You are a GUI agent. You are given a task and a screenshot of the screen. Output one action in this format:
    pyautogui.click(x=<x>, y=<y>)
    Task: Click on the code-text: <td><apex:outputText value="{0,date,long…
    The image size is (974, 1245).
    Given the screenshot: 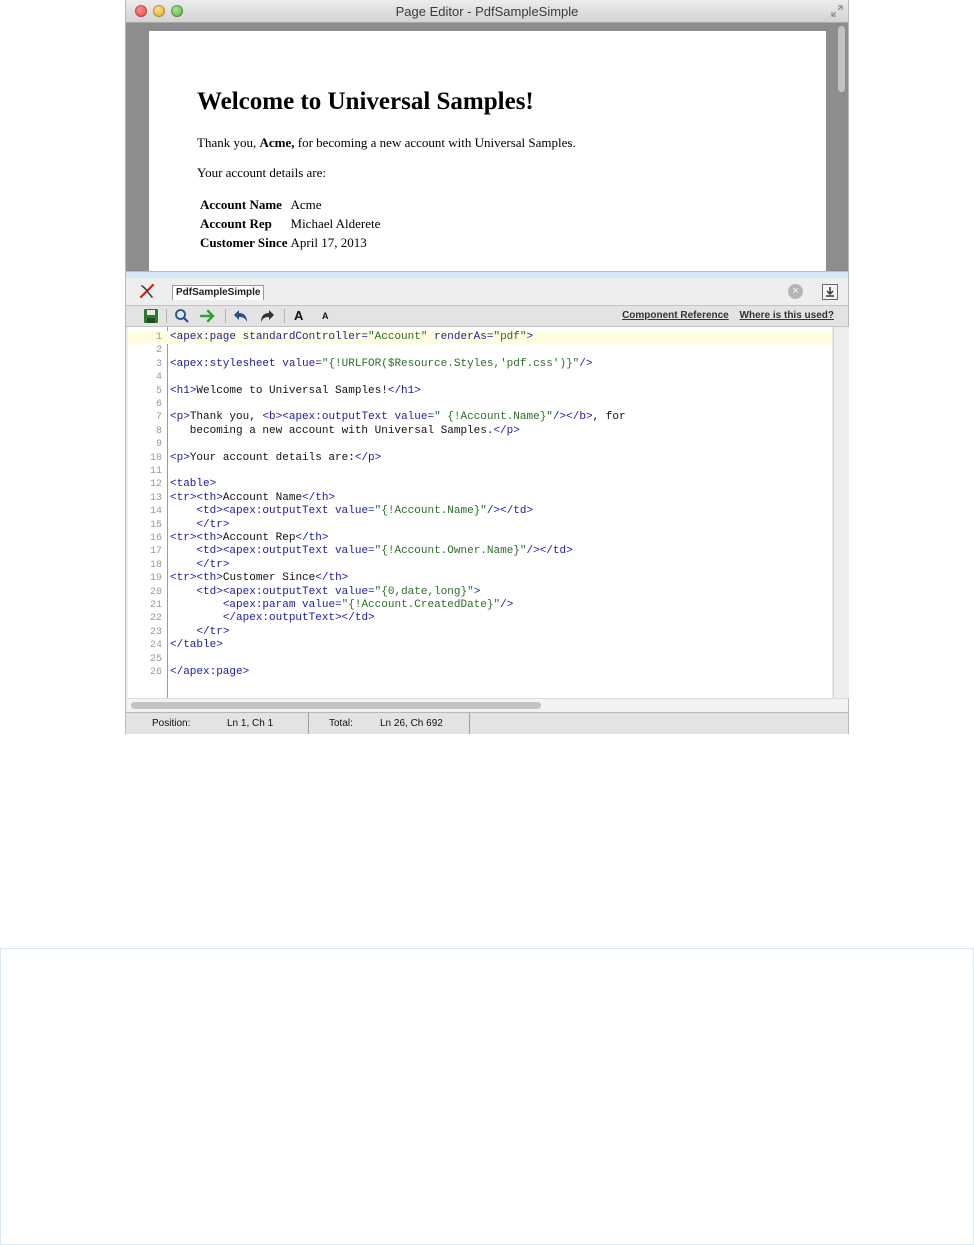 What is the action you would take?
    pyautogui.click(x=338, y=591)
    